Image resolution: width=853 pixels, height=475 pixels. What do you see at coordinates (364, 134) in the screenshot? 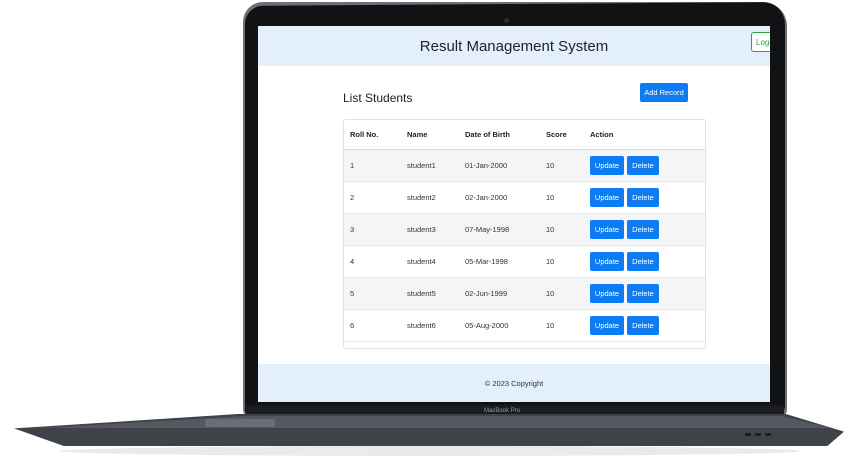
I see `column-header-roll: Roll No.` at bounding box center [364, 134].